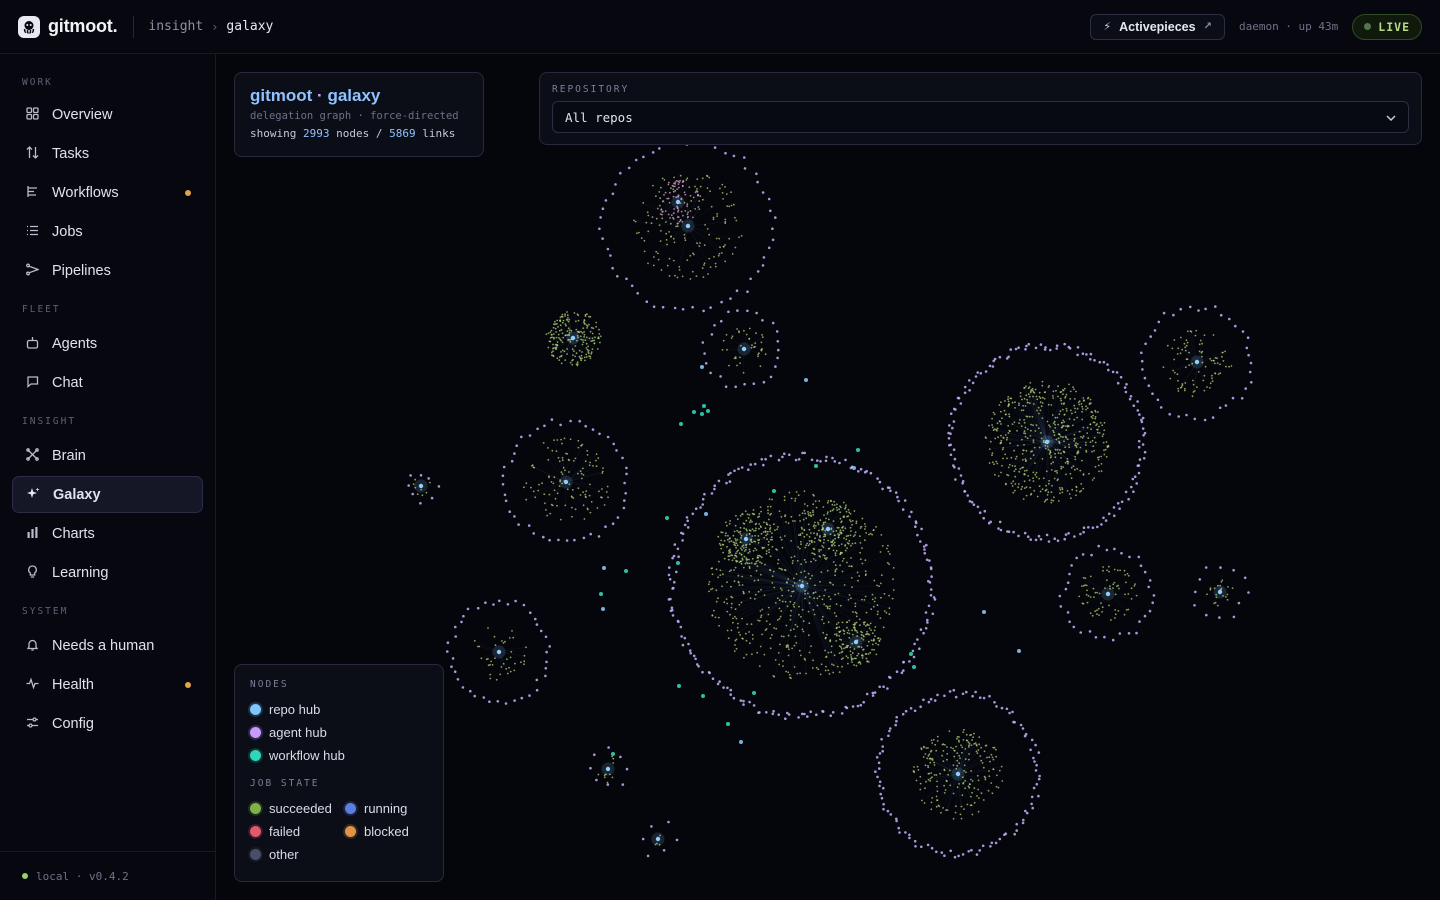 The image size is (1440, 900). Describe the element at coordinates (107, 343) in the screenshot. I see `sidebar-item-agents: Agents` at that location.